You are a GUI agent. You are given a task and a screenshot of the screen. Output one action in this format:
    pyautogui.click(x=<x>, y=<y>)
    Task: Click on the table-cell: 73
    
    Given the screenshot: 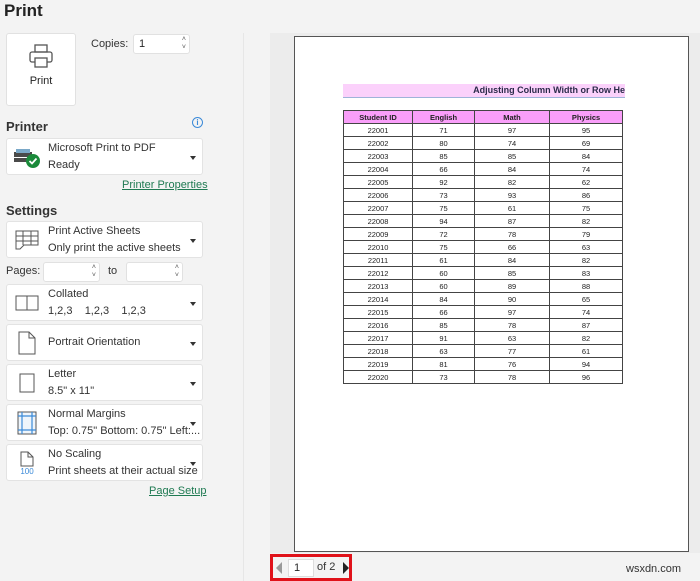 What is the action you would take?
    pyautogui.click(x=443, y=377)
    